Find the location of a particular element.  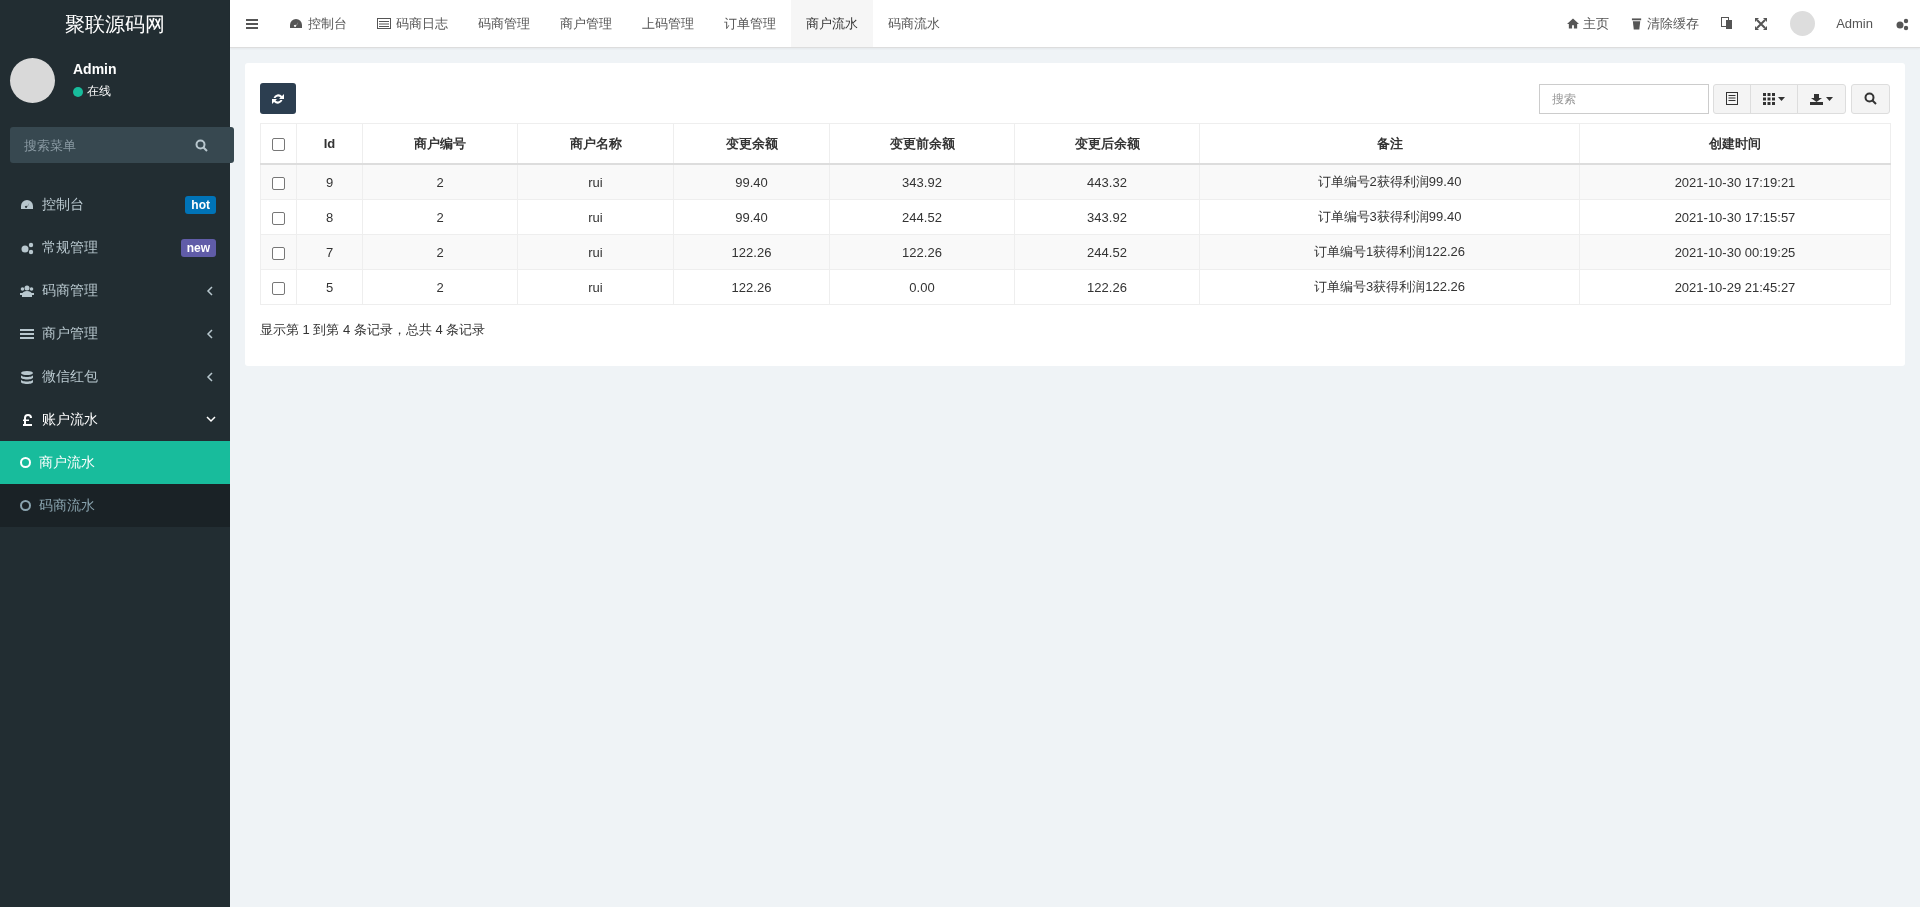

status-dot is located at coordinates (78, 91).